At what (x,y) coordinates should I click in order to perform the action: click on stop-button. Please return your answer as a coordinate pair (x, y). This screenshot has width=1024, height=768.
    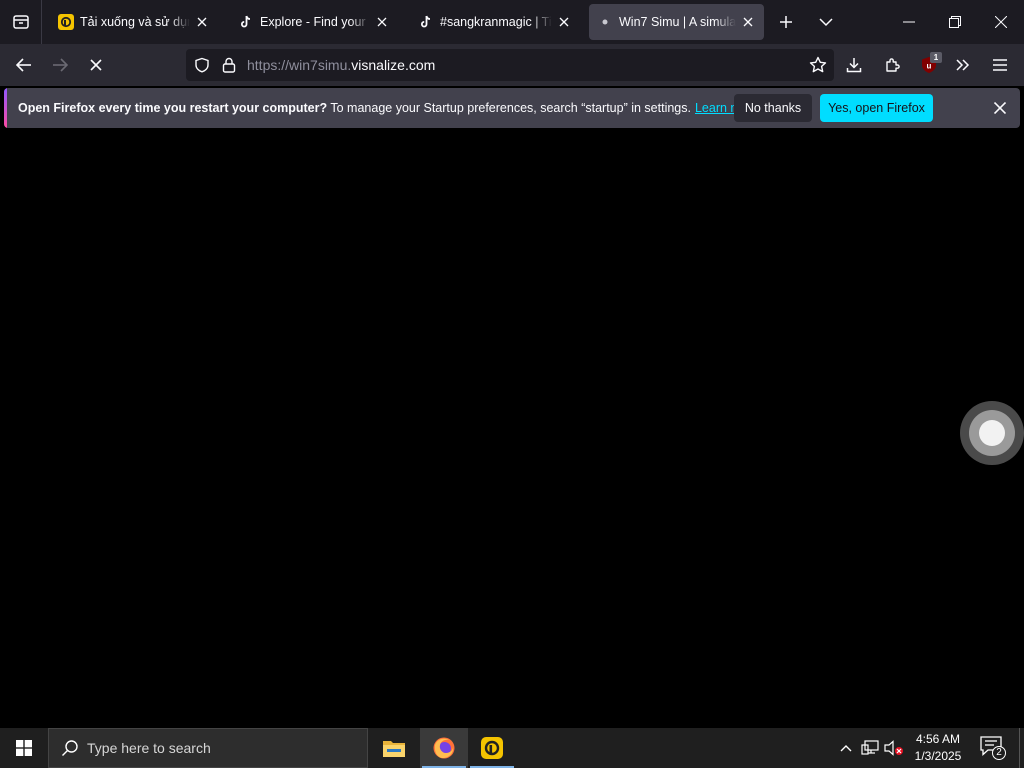
    Looking at the image, I should click on (96, 65).